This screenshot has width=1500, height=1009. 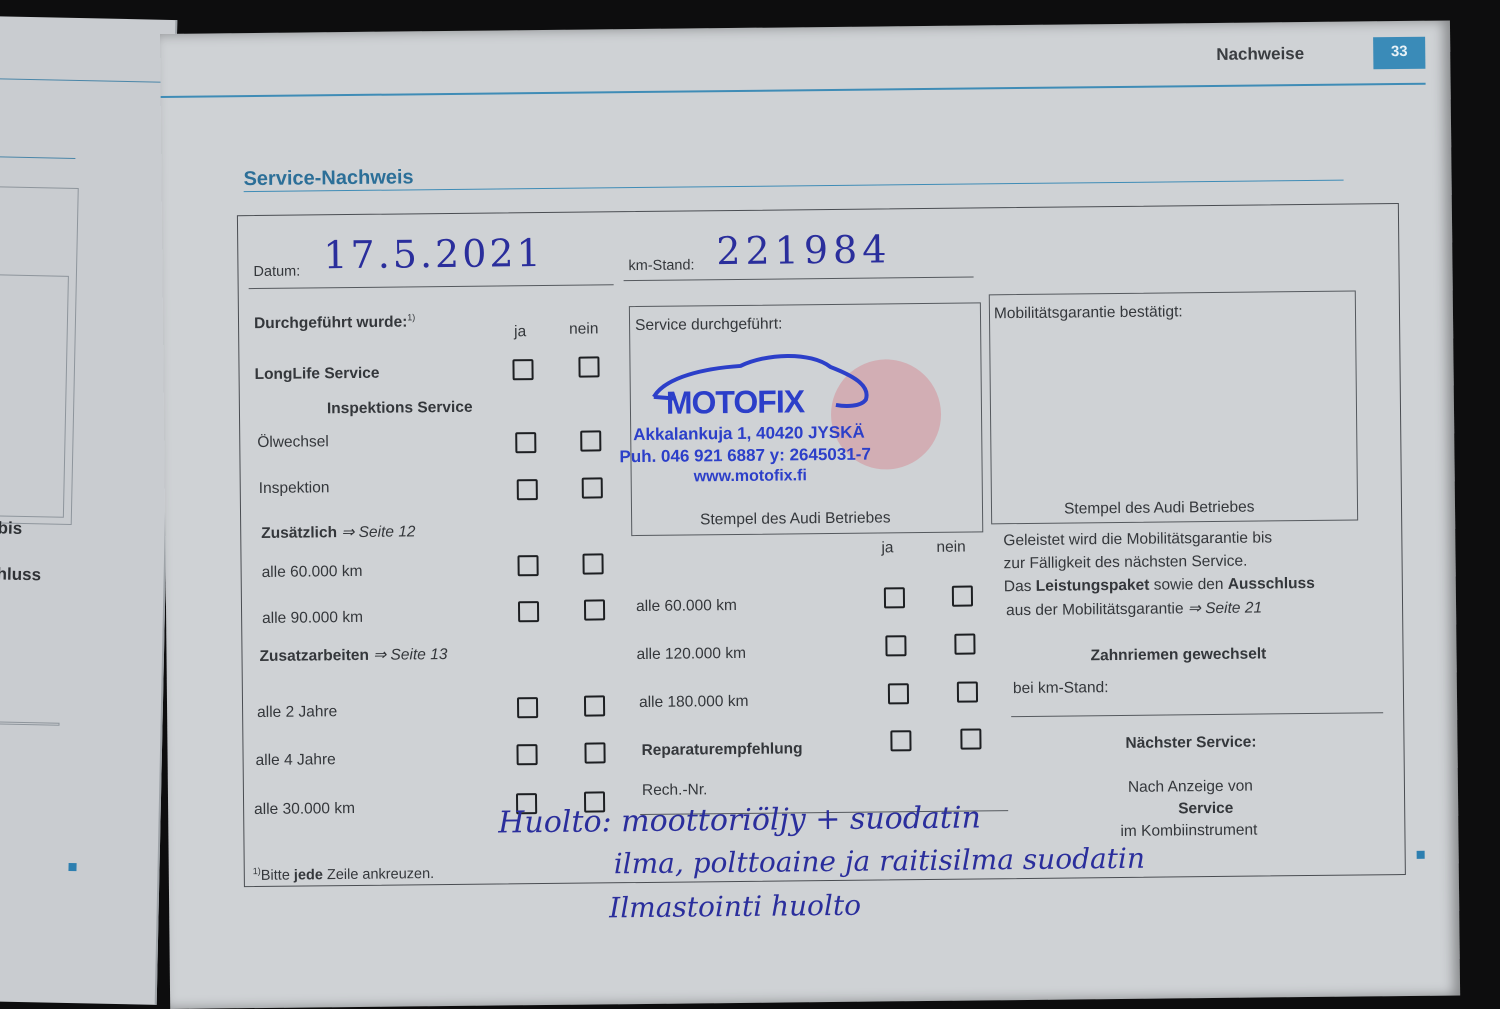 What do you see at coordinates (1088, 313) in the screenshot?
I see `mobility-label: Mobilitätsgarantie bestätigt:` at bounding box center [1088, 313].